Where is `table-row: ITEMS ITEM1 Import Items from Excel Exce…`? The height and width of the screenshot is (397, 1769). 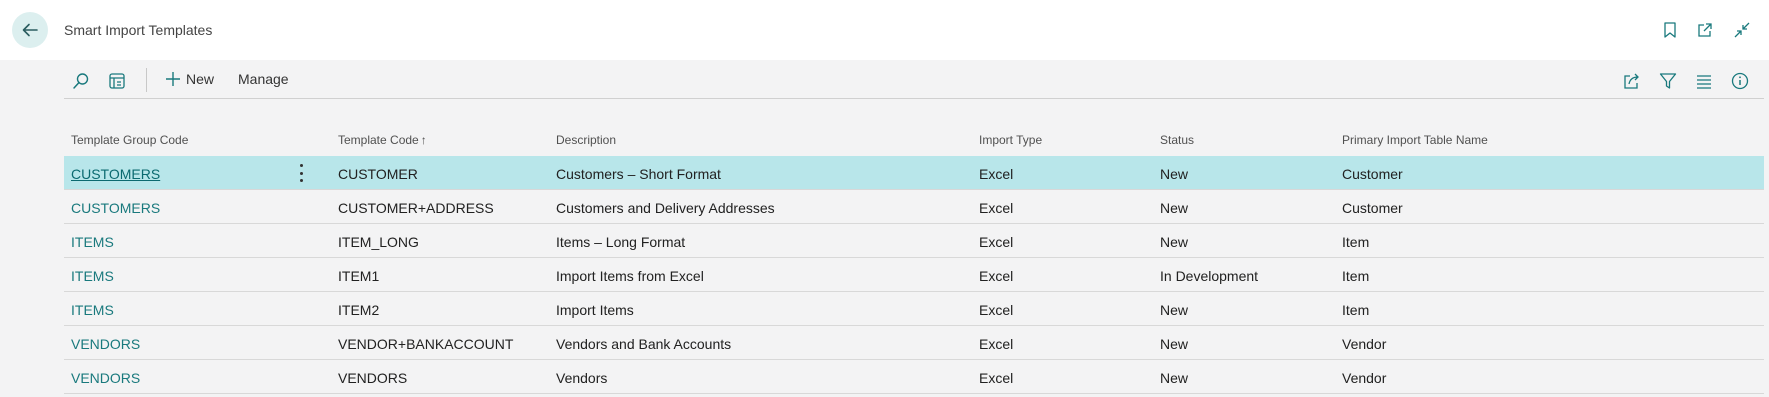
table-row: ITEMS ITEM1 Import Items from Excel Exce… is located at coordinates (914, 275).